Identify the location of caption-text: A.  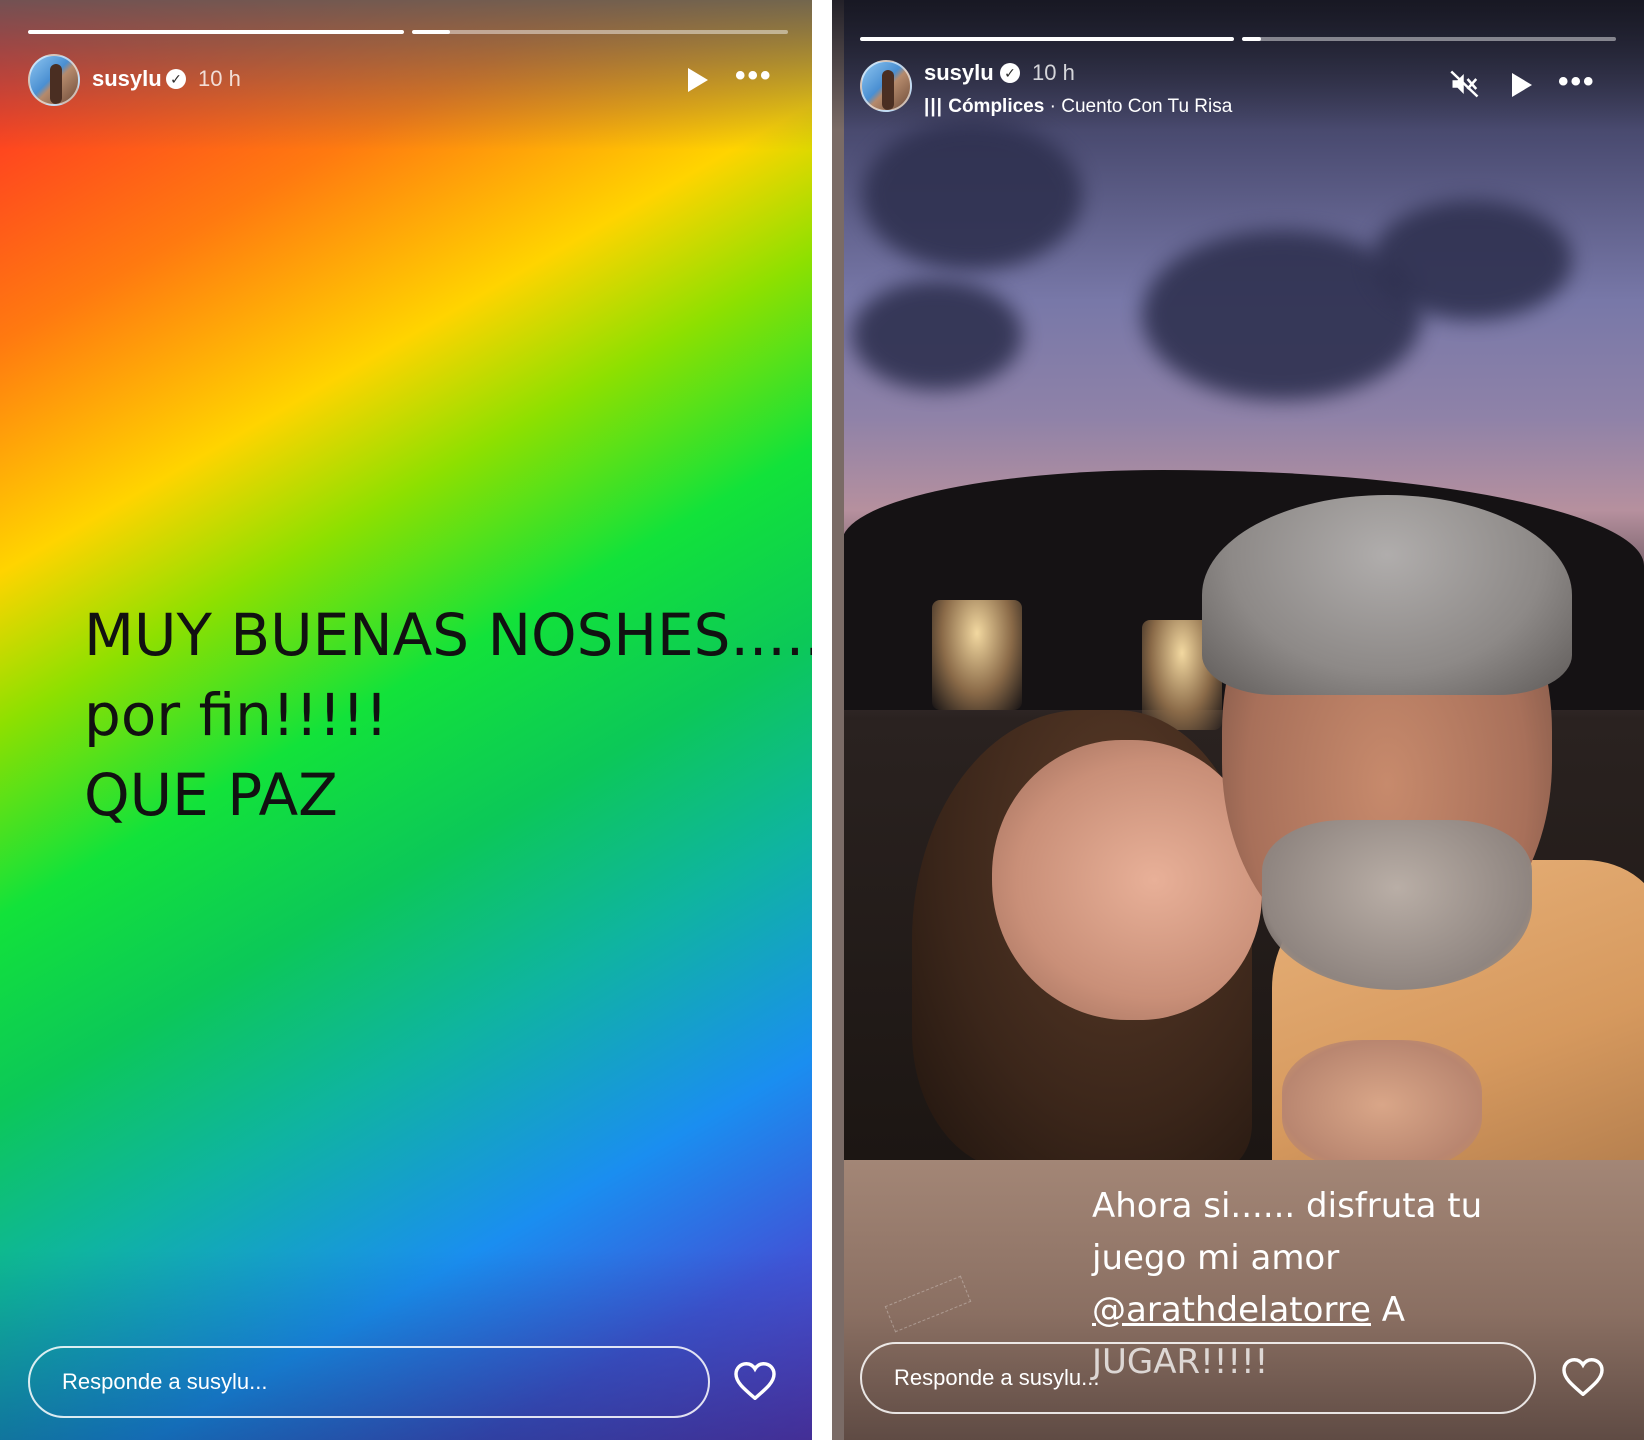
(1388, 1310).